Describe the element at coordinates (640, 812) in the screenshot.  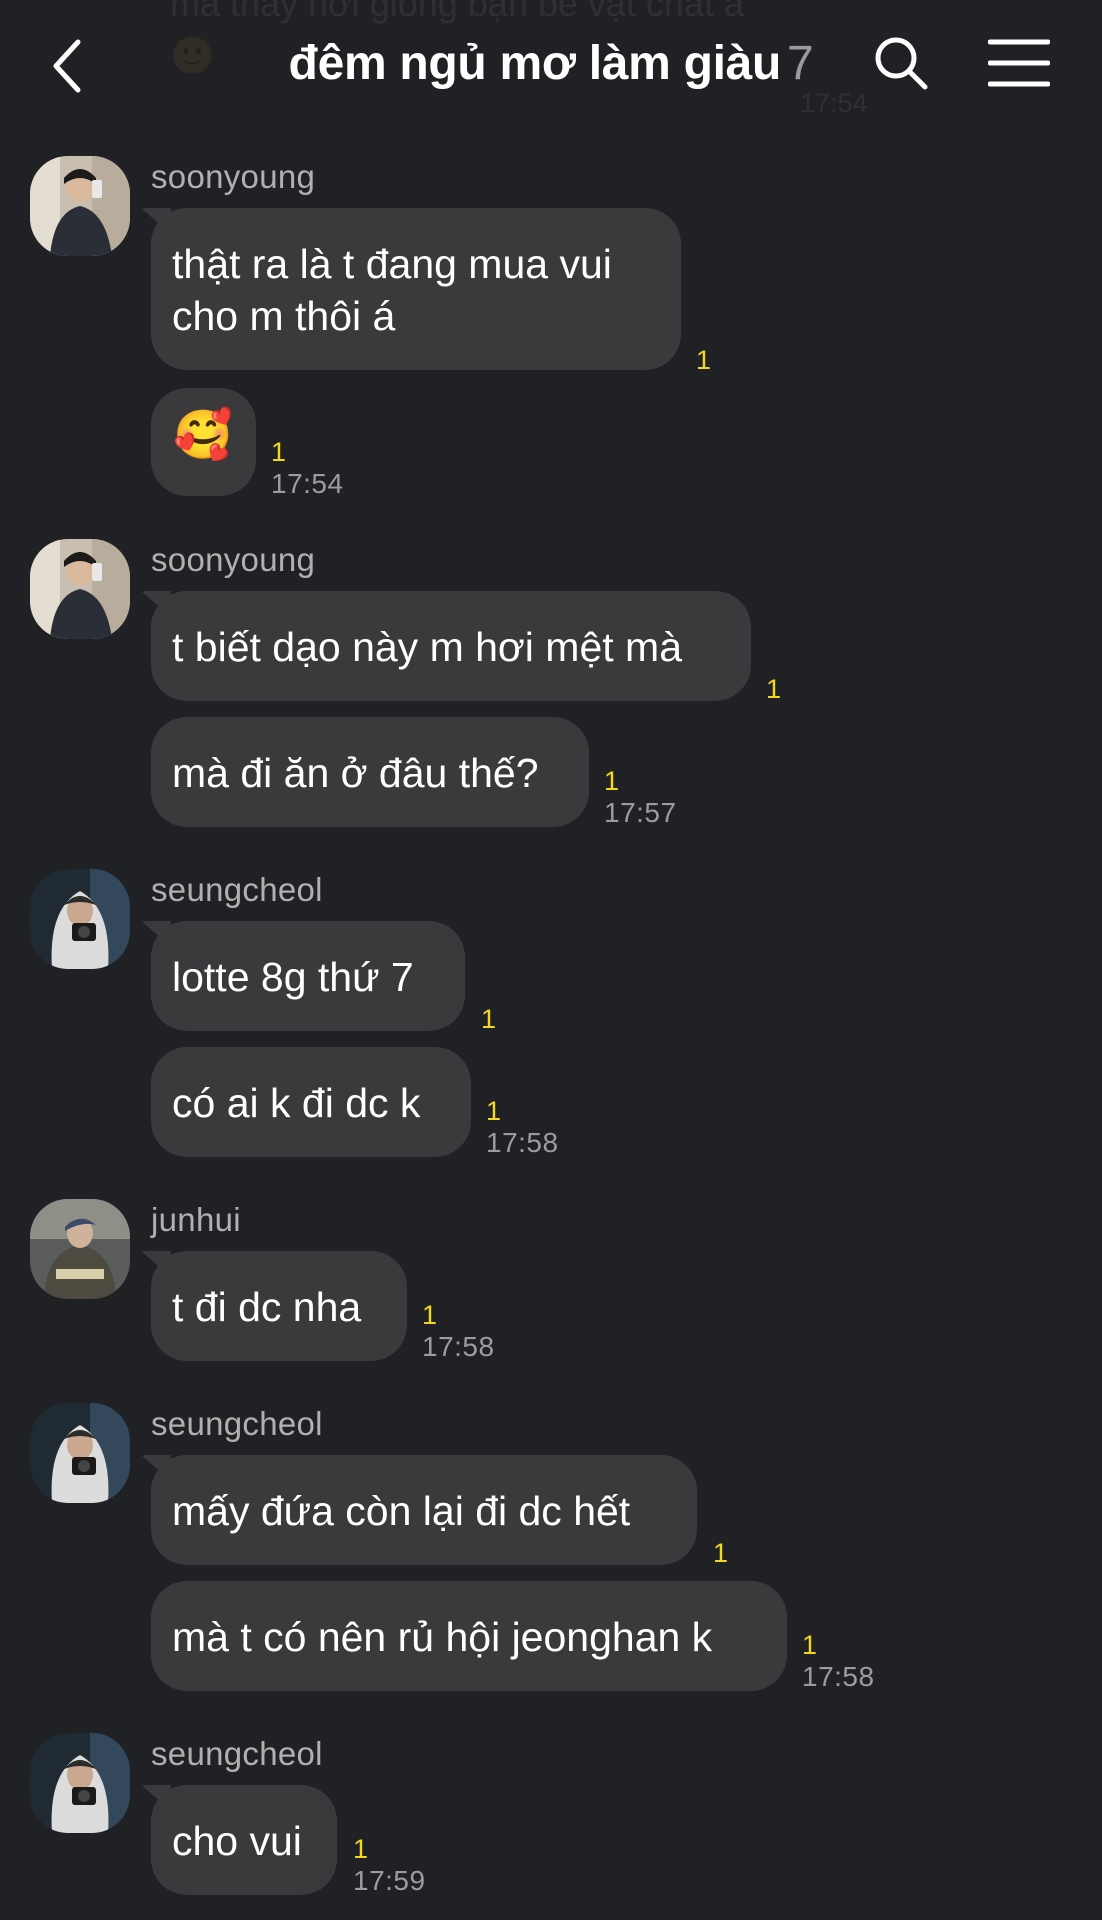
I see `message-time: 17:57` at that location.